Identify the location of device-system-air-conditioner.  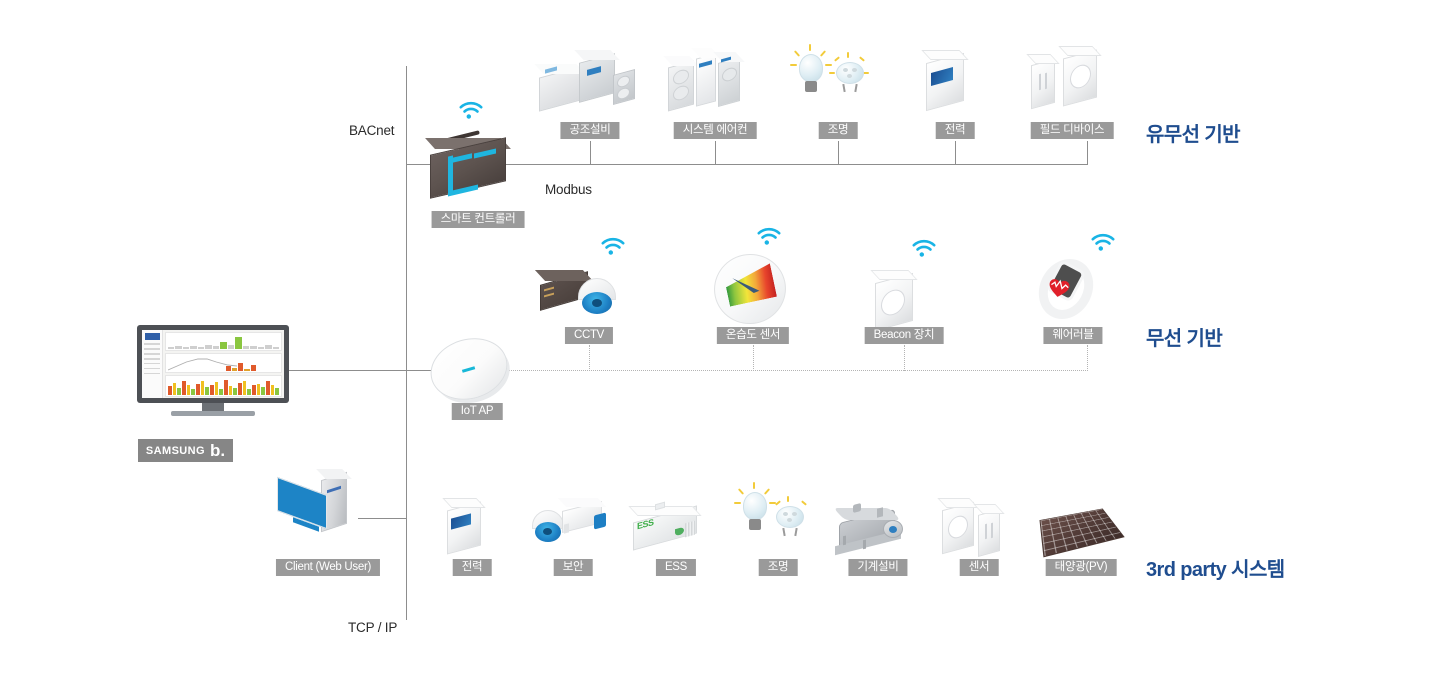
(715, 73).